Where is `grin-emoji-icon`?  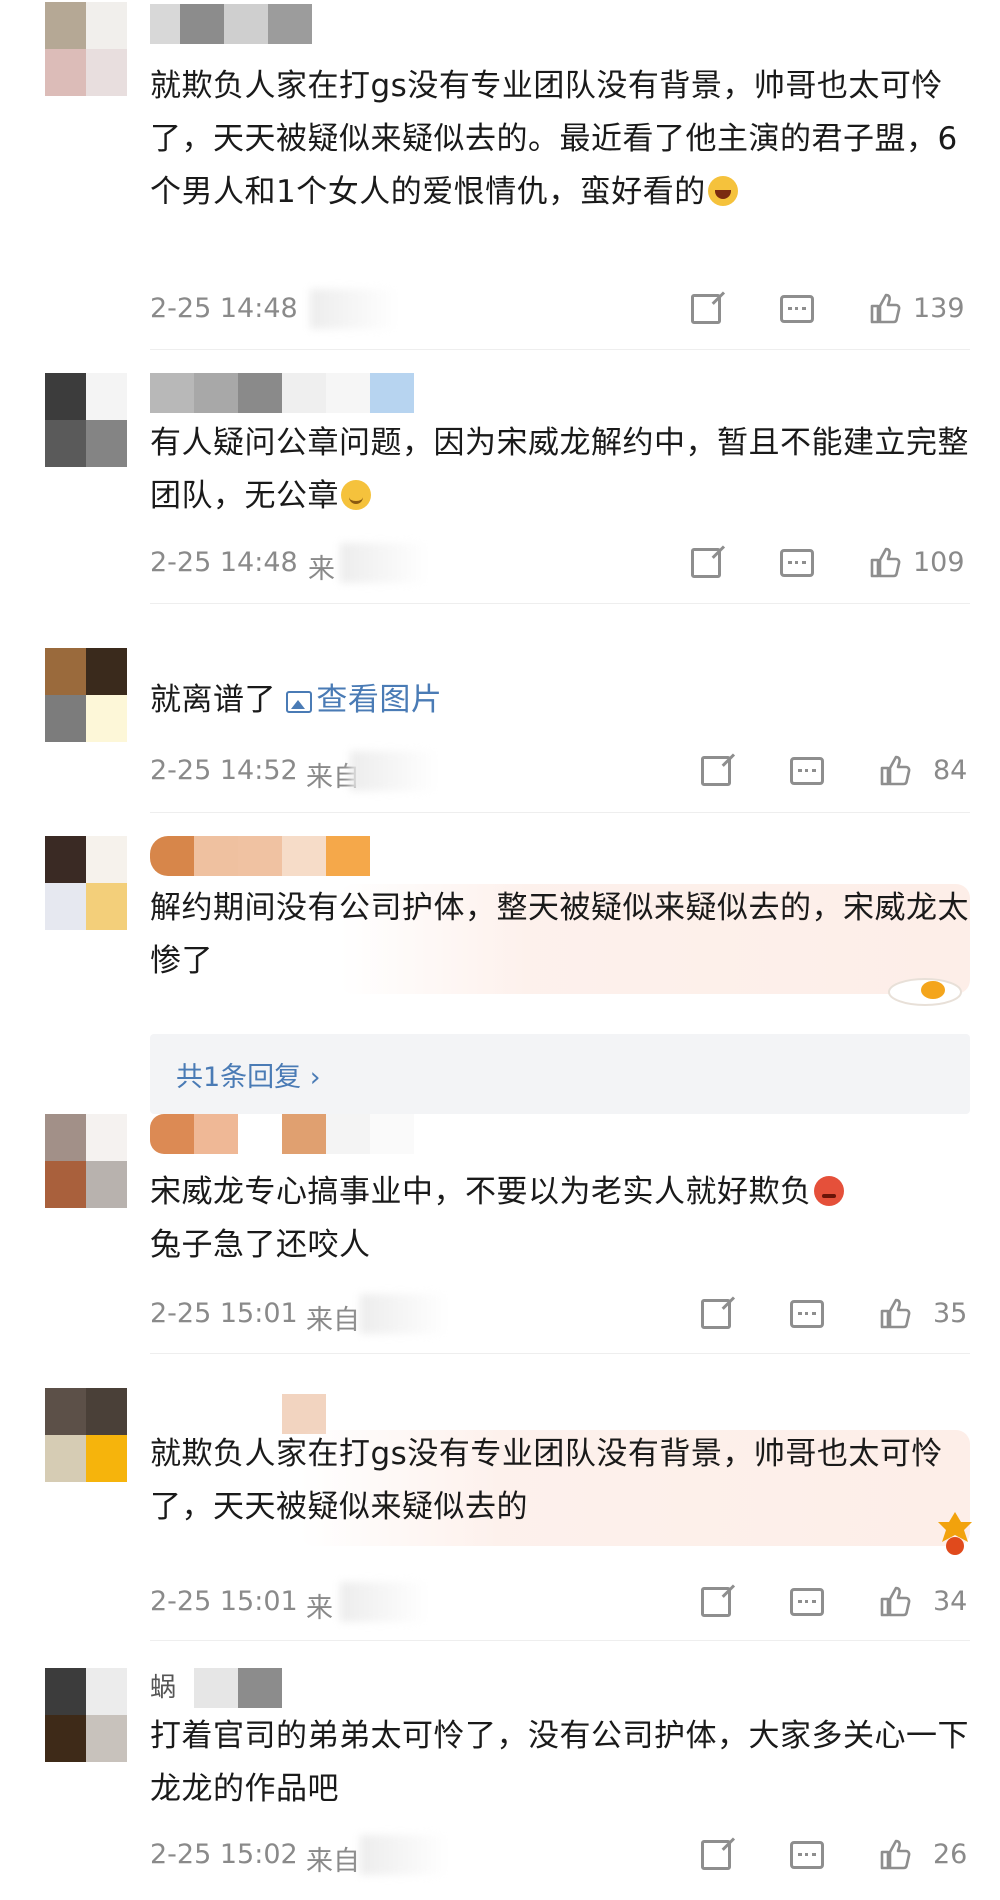 grin-emoji-icon is located at coordinates (722, 191).